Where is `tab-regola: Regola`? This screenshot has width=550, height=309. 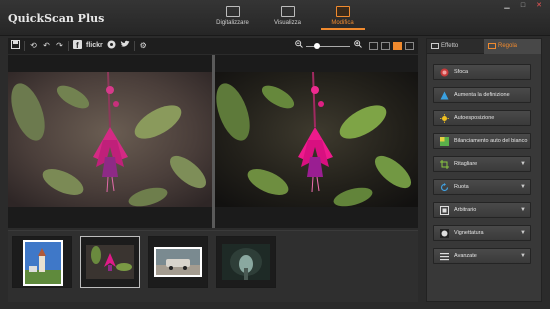
tab-regola: Regola is located at coordinates (512, 46).